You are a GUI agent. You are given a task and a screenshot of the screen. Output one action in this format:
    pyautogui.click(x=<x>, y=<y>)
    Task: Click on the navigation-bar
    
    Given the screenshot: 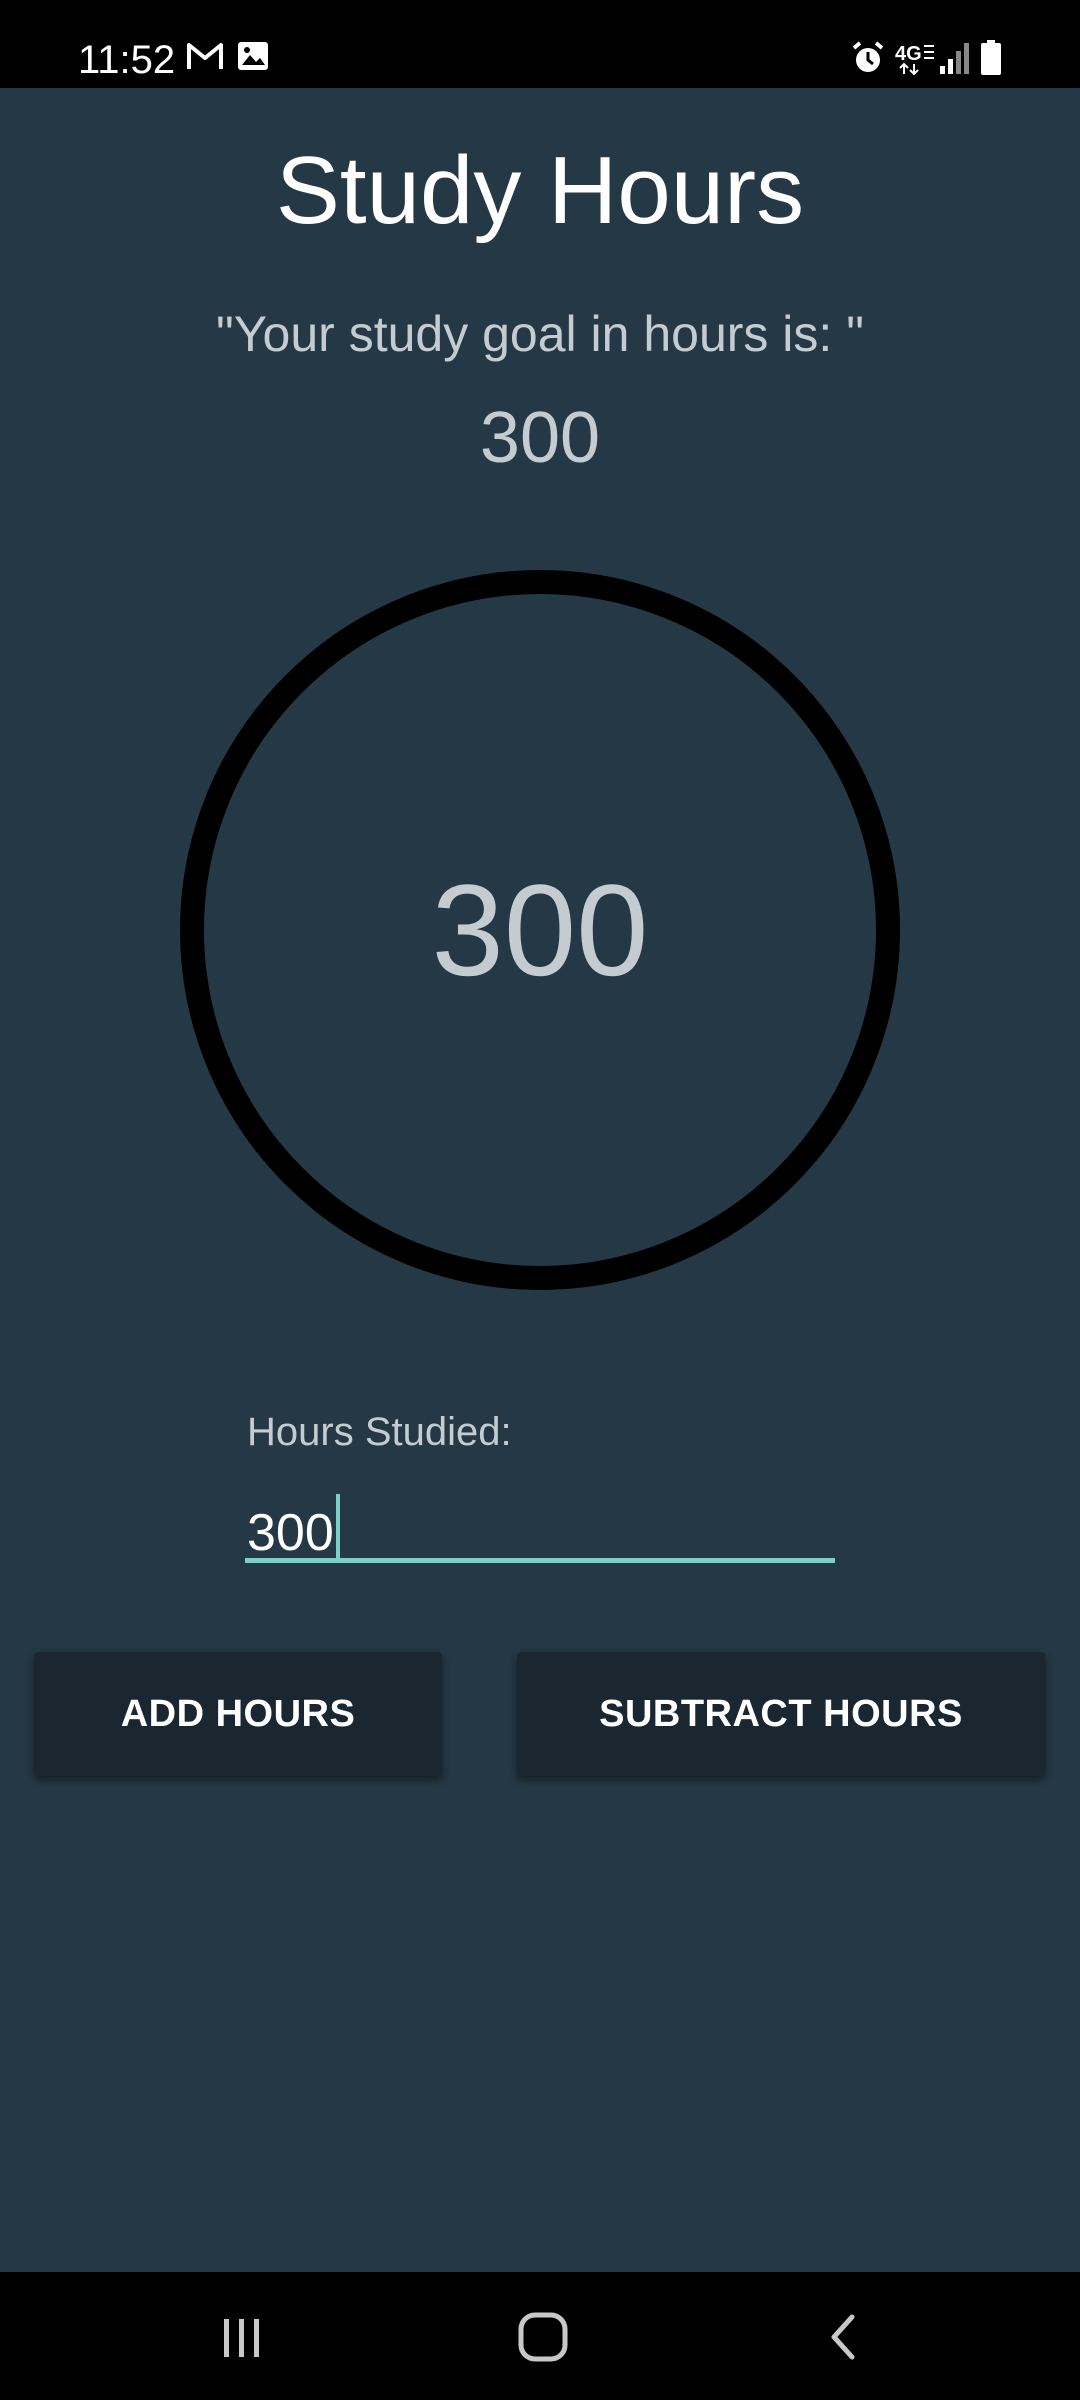 What is the action you would take?
    pyautogui.click(x=540, y=2336)
    